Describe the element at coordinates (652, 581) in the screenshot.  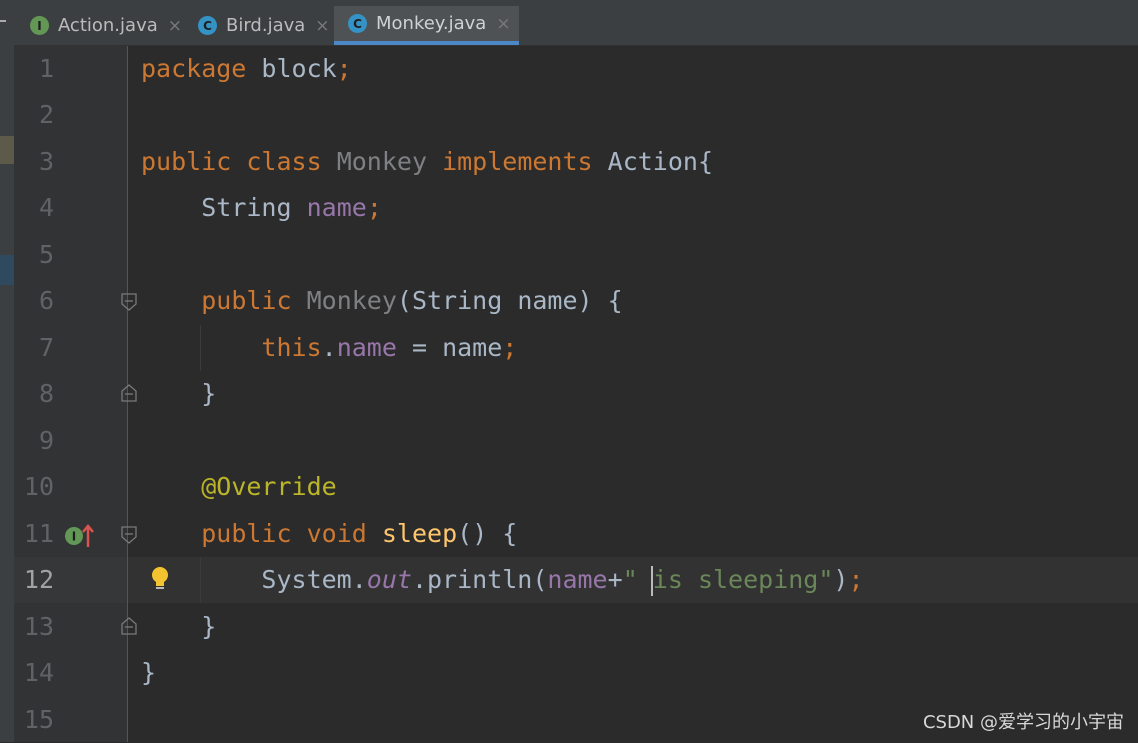
I see `text-caret` at that location.